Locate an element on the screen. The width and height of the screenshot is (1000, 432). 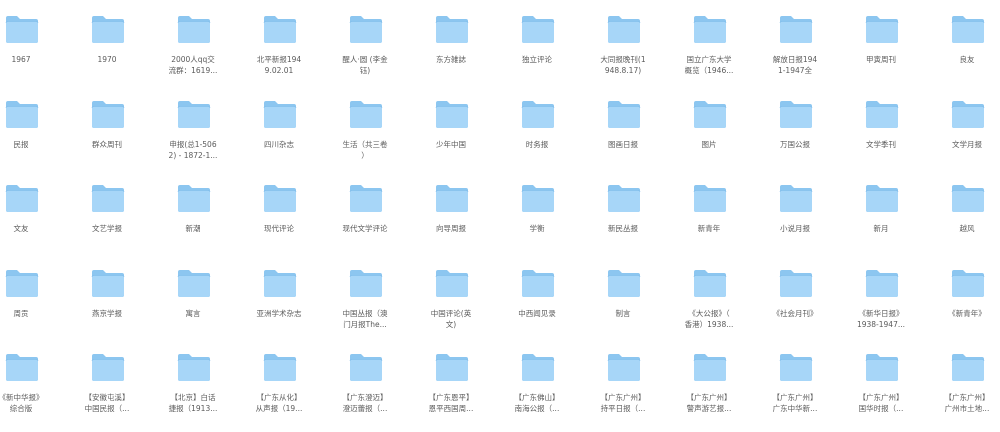
folder-item: 文友 is located at coordinates (30, 223).